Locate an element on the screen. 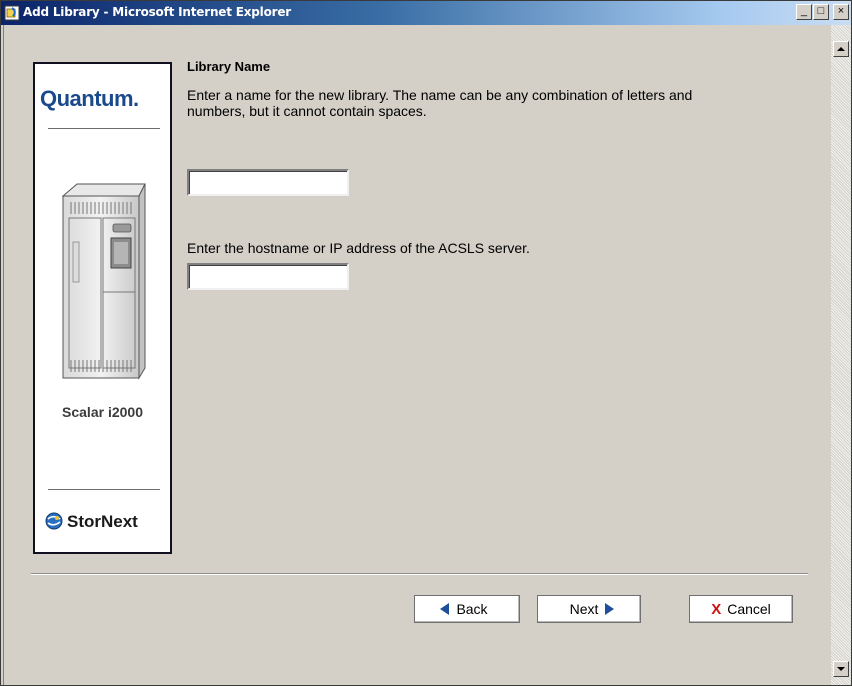 The image size is (852, 686). model-label: Scalar i2000 is located at coordinates (102, 412).